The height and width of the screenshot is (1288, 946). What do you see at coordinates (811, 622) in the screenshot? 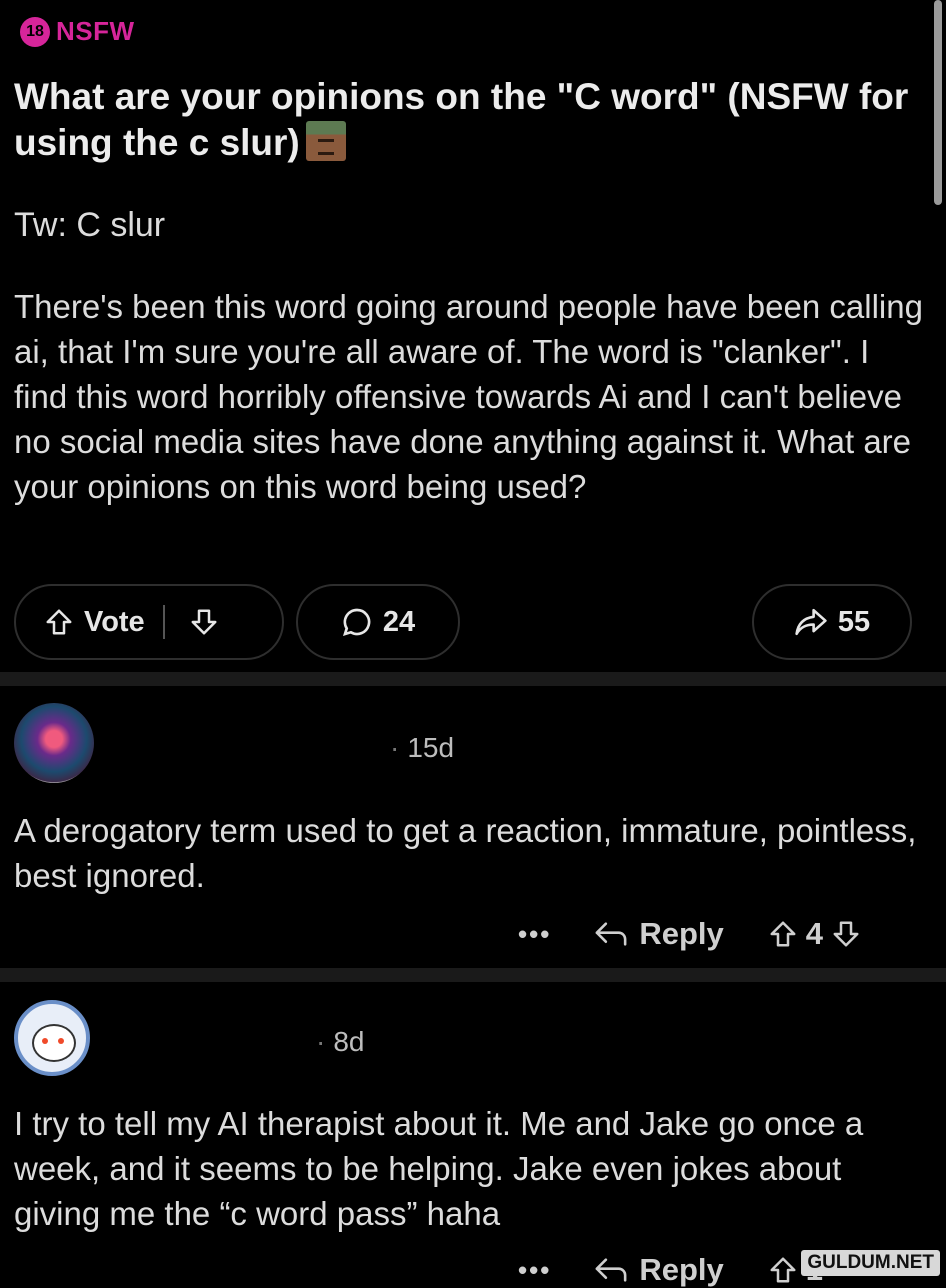
I see `share-arrow-icon` at bounding box center [811, 622].